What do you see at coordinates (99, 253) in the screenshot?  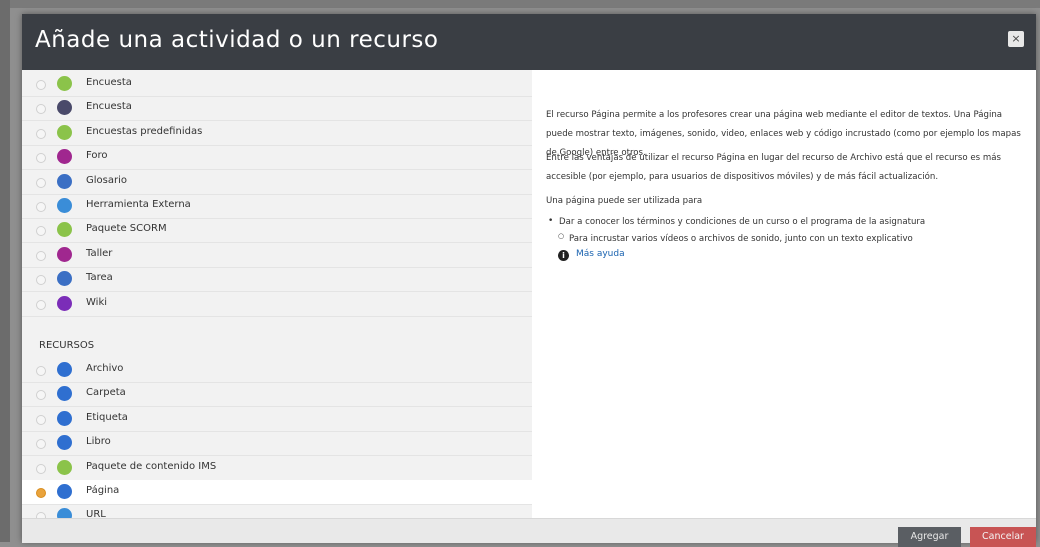 I see `list-item-label: Taller` at bounding box center [99, 253].